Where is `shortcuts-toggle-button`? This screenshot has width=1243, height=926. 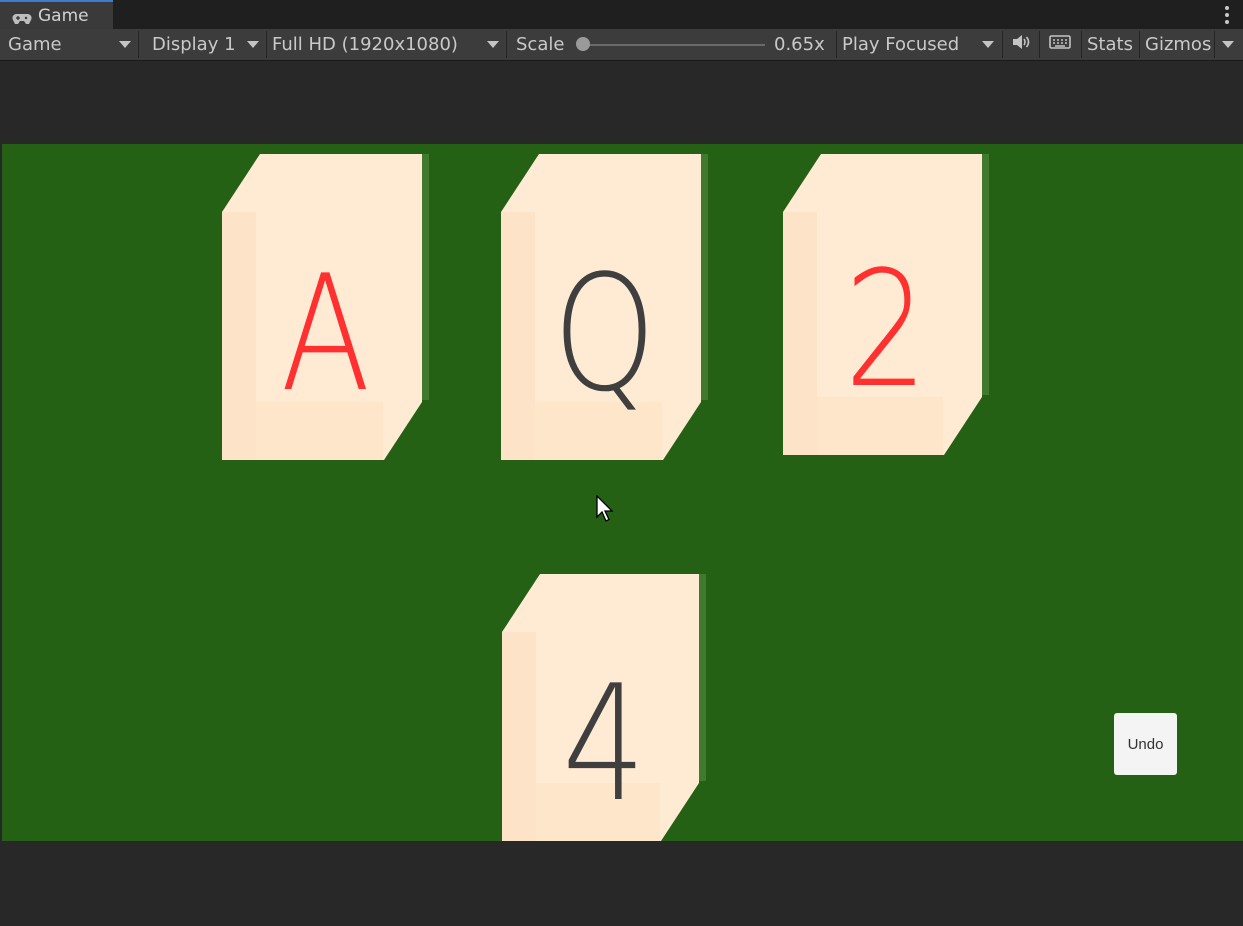
shortcuts-toggle-button is located at coordinates (1060, 44).